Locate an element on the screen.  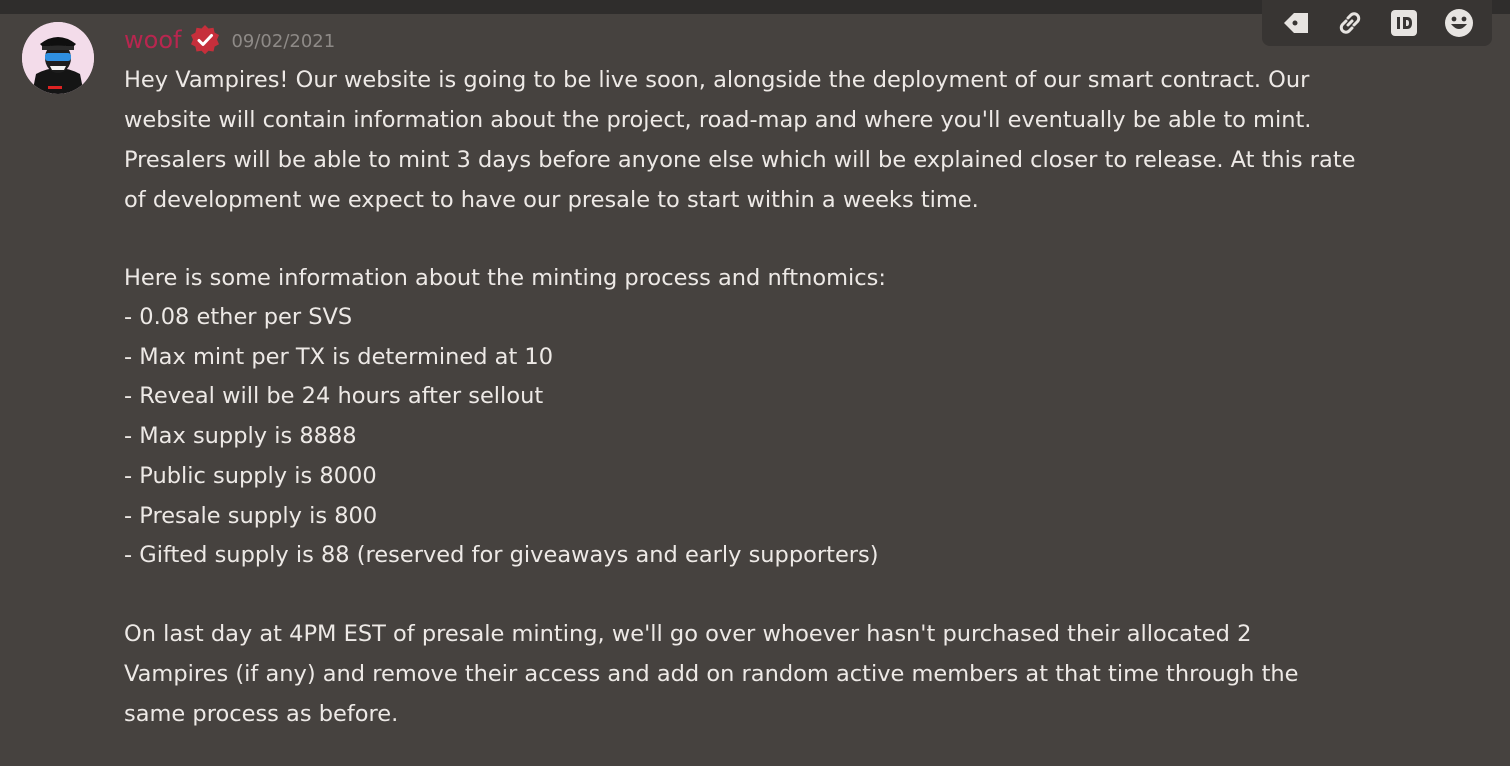
avatar is located at coordinates (58, 58).